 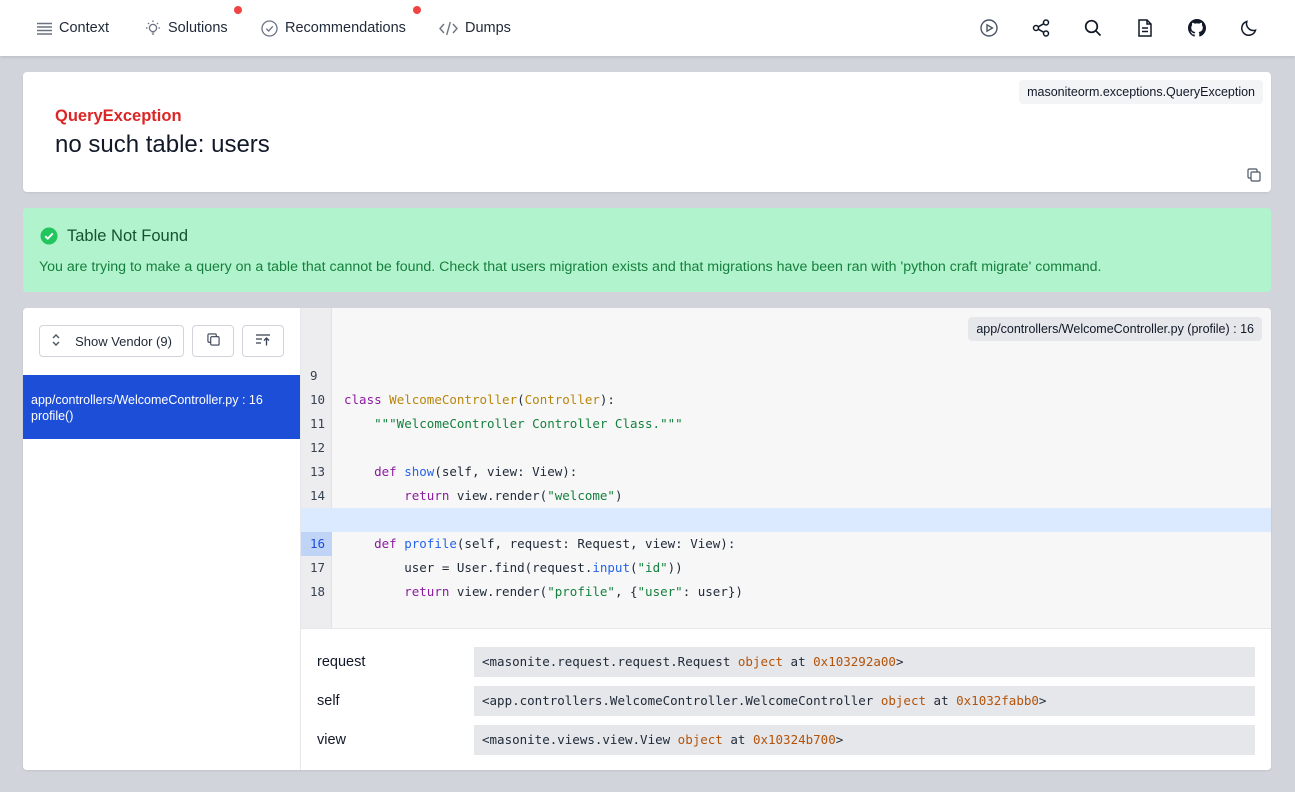 I want to click on code-line: 18, so click(x=786, y=577).